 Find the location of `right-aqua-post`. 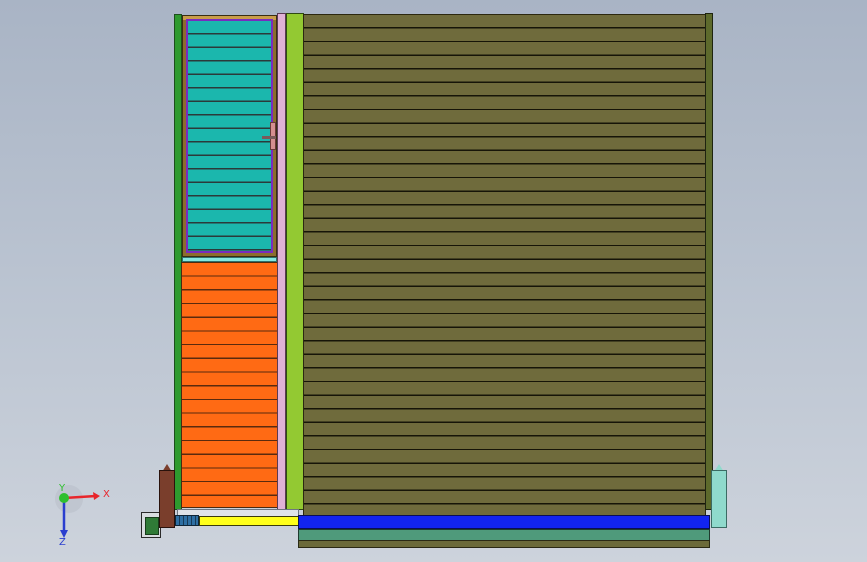

right-aqua-post is located at coordinates (719, 499).